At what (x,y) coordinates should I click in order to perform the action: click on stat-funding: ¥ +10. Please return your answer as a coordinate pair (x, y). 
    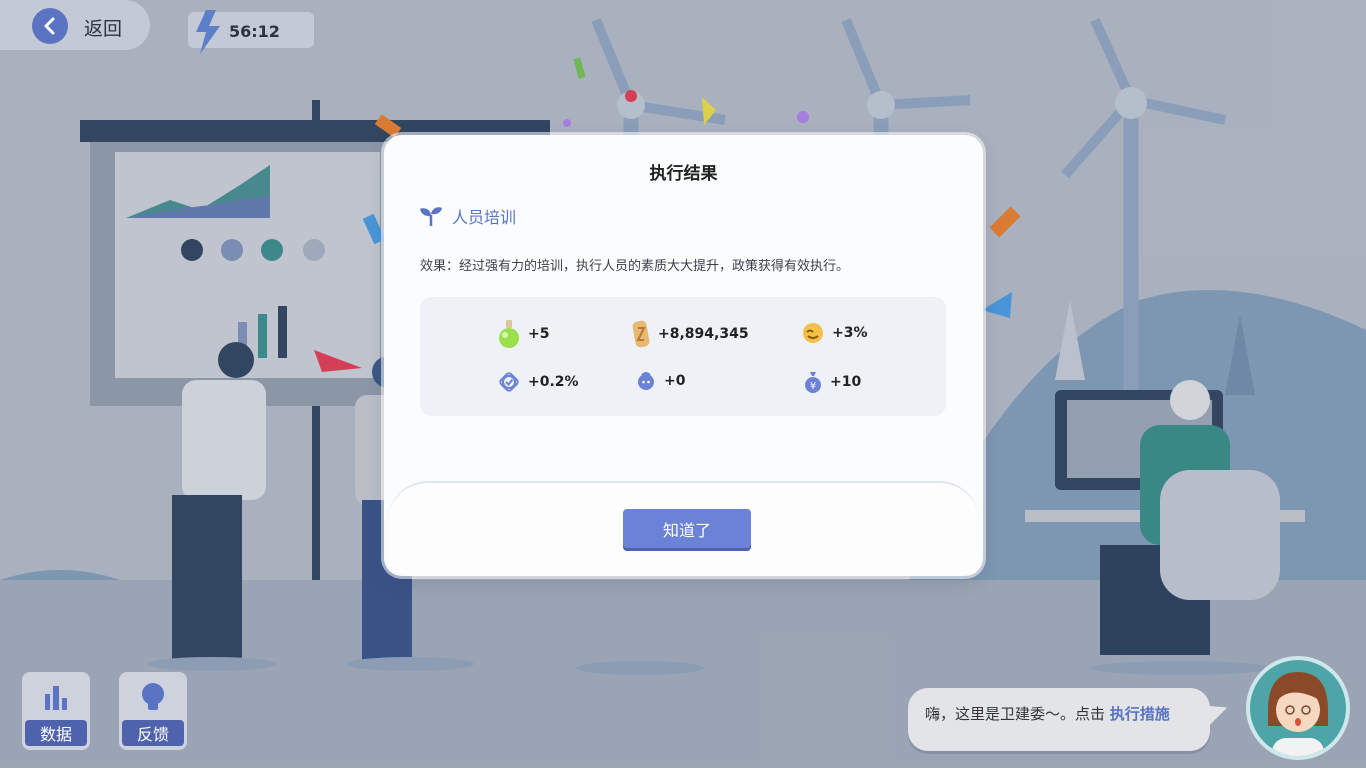
    Looking at the image, I should click on (832, 382).